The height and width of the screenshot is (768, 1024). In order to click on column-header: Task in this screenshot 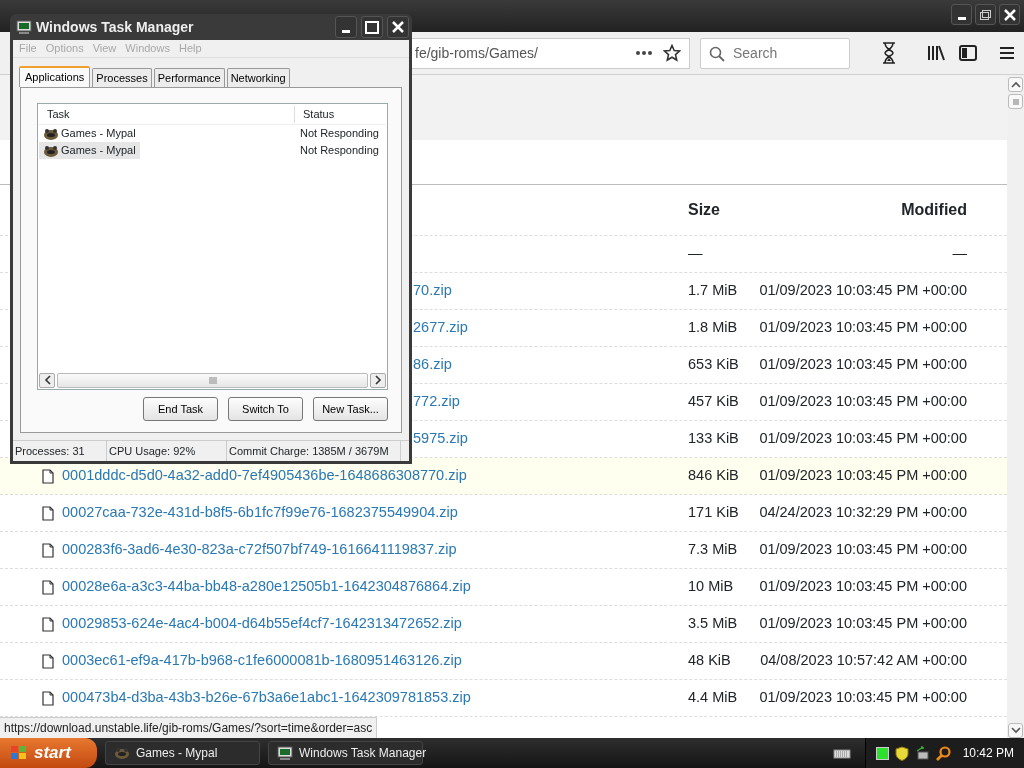, I will do `click(166, 114)`.